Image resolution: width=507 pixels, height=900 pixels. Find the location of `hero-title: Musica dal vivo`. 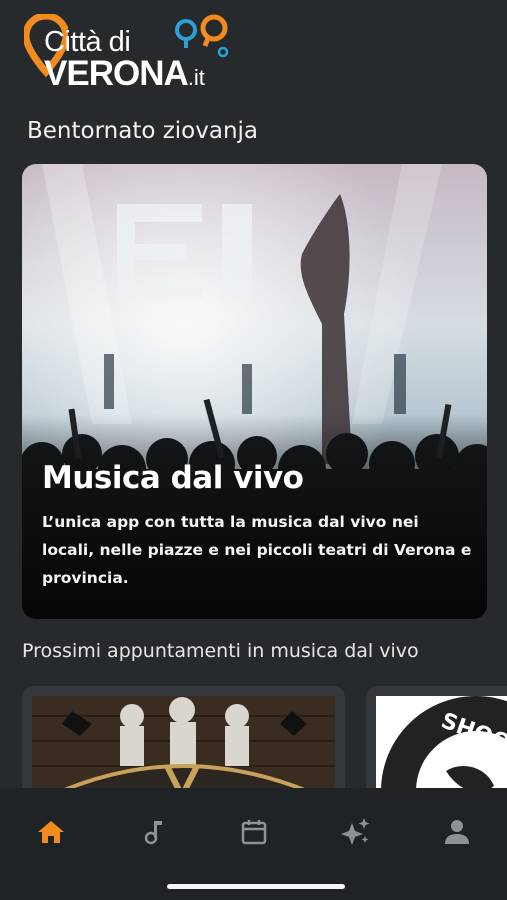

hero-title: Musica dal vivo is located at coordinates (173, 478).